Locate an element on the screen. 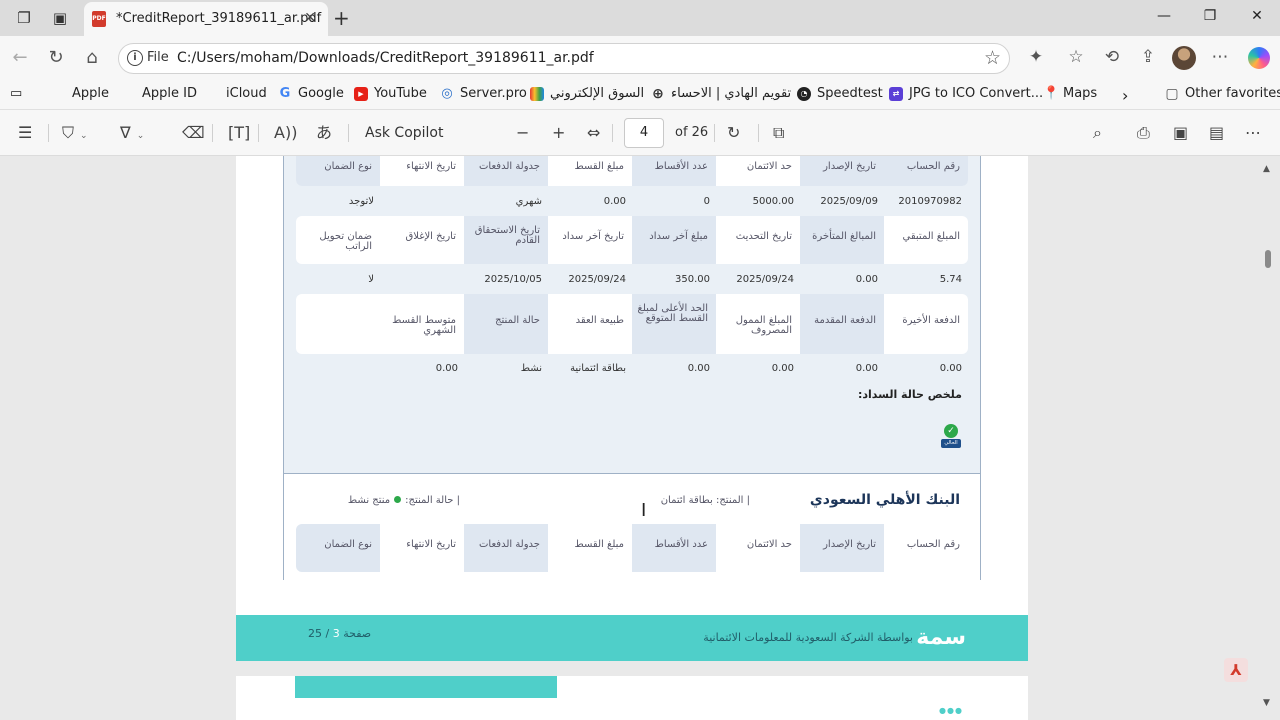 This screenshot has height=720, width=1280. close-window-icon: ✕ is located at coordinates (1257, 16).